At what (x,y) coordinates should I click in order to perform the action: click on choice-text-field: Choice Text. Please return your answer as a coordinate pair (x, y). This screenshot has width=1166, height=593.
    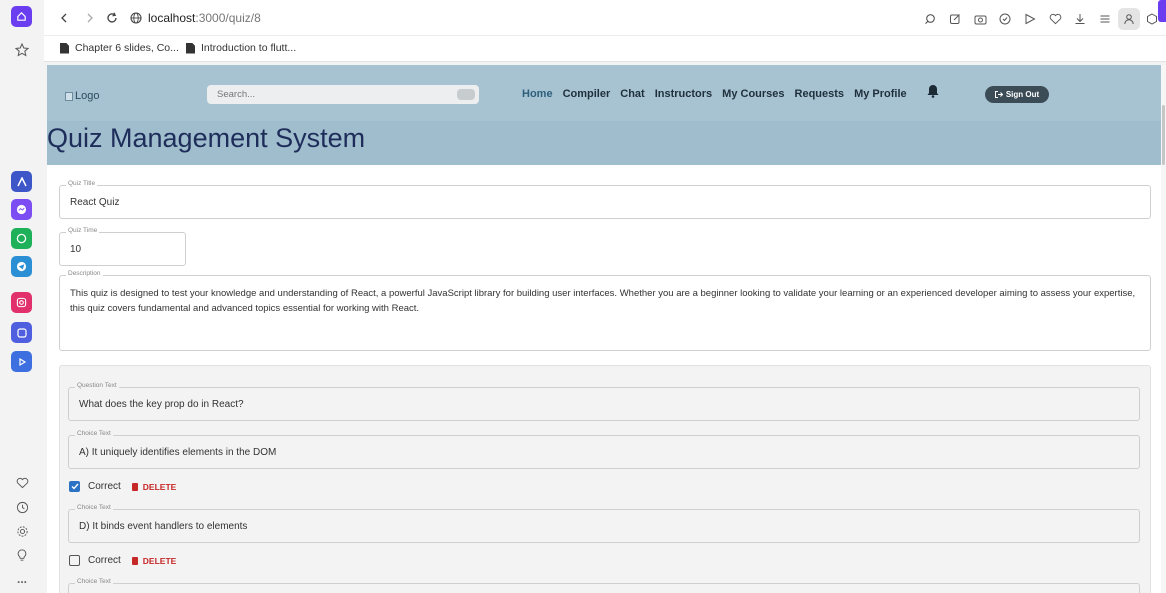
    Looking at the image, I should click on (604, 585).